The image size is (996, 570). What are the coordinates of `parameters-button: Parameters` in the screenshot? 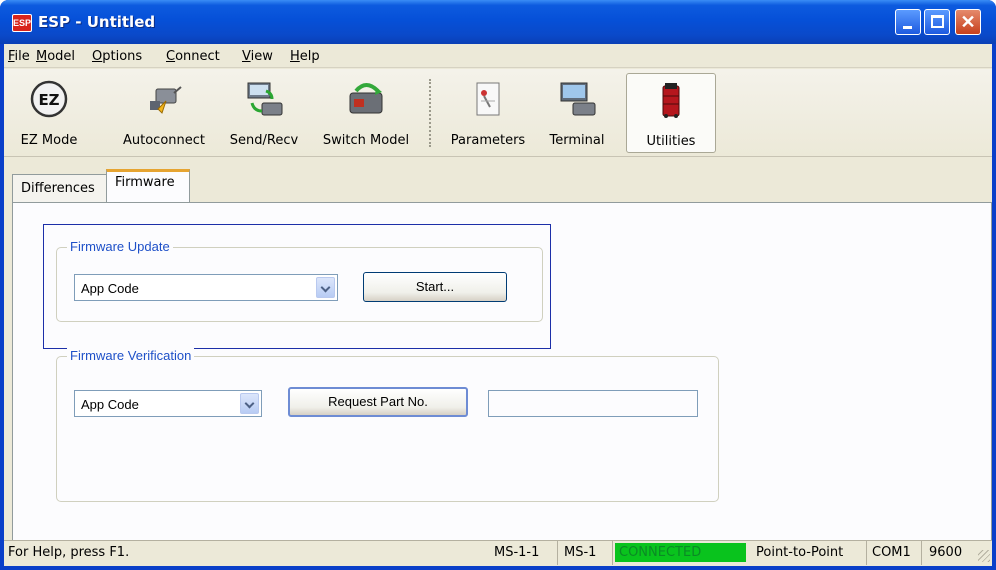 It's located at (488, 113).